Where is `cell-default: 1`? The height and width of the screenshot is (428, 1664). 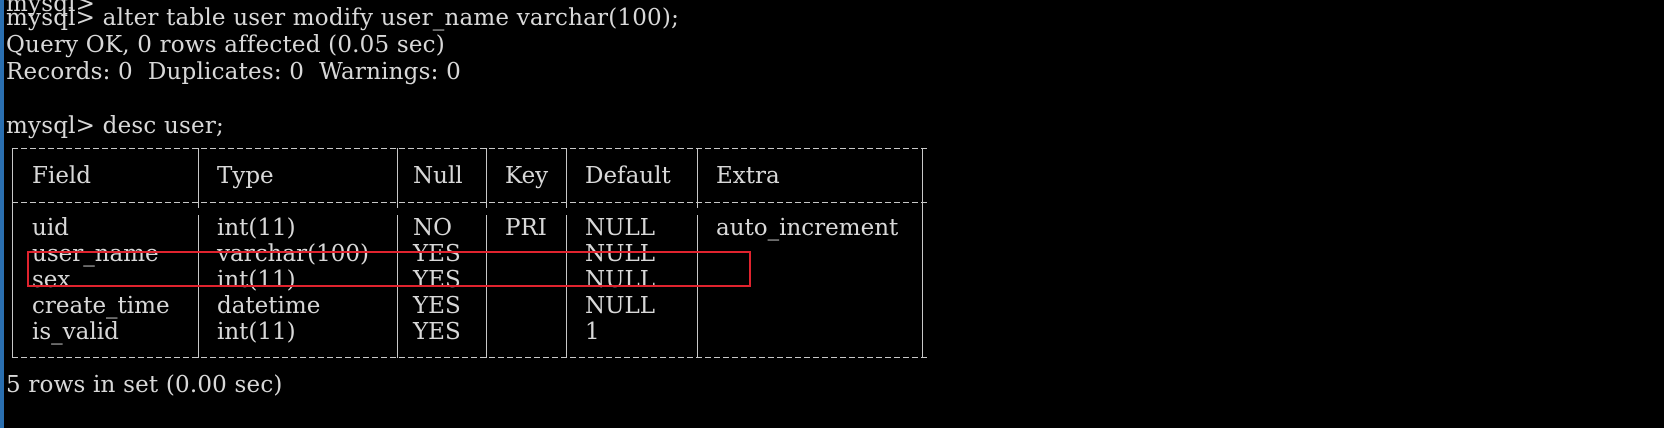 cell-default: 1 is located at coordinates (592, 332).